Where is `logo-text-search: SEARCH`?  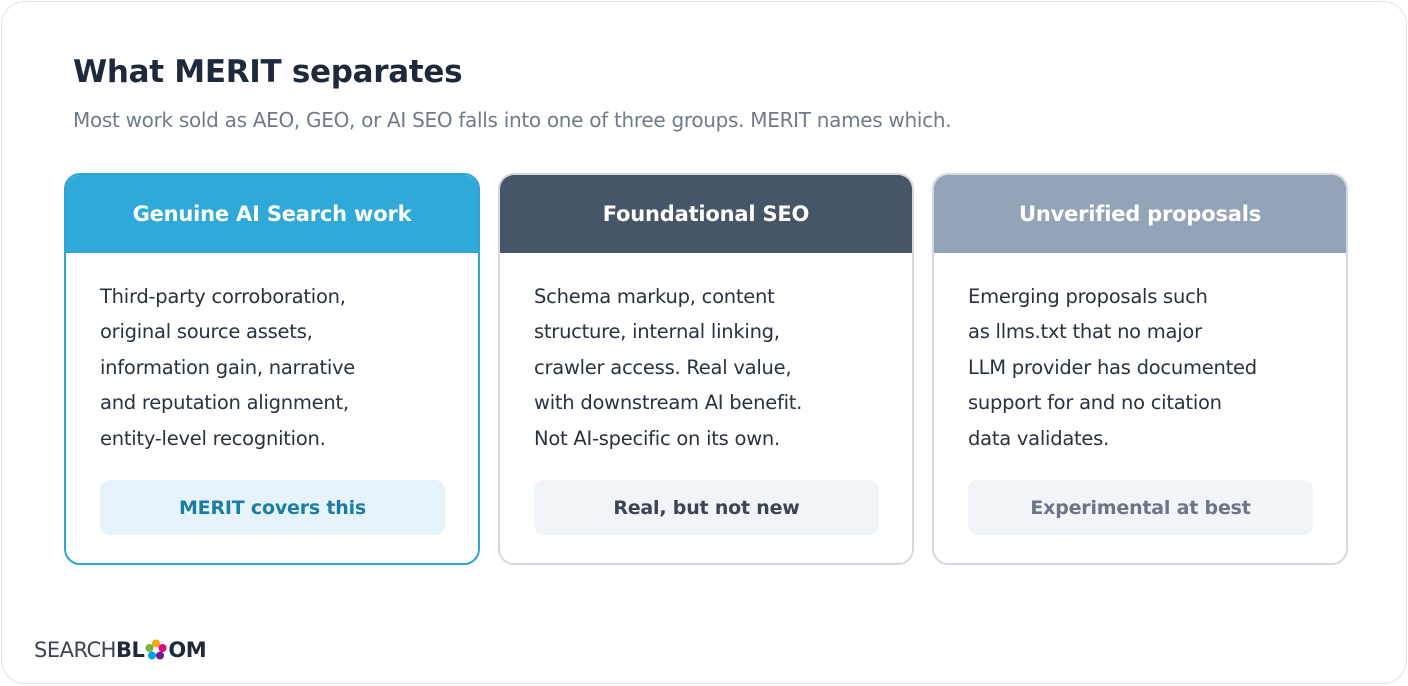 logo-text-search: SEARCH is located at coordinates (75, 650).